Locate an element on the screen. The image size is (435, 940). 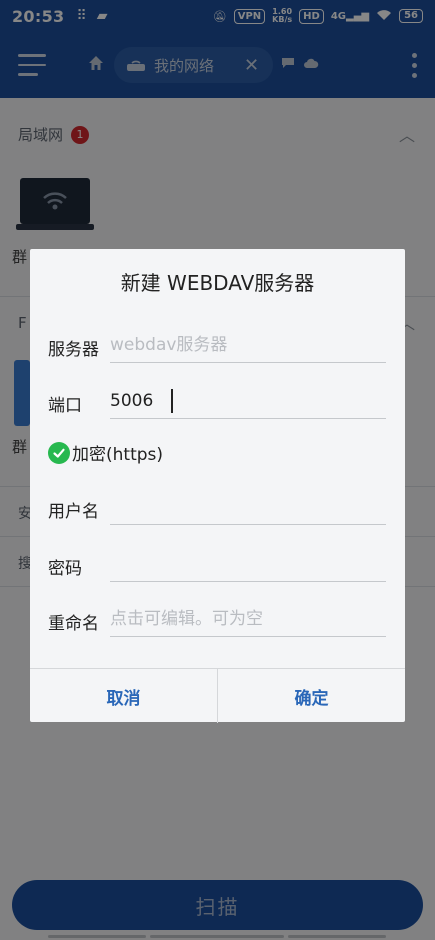
username-field-row: 用户名 is located at coordinates (218, 509).